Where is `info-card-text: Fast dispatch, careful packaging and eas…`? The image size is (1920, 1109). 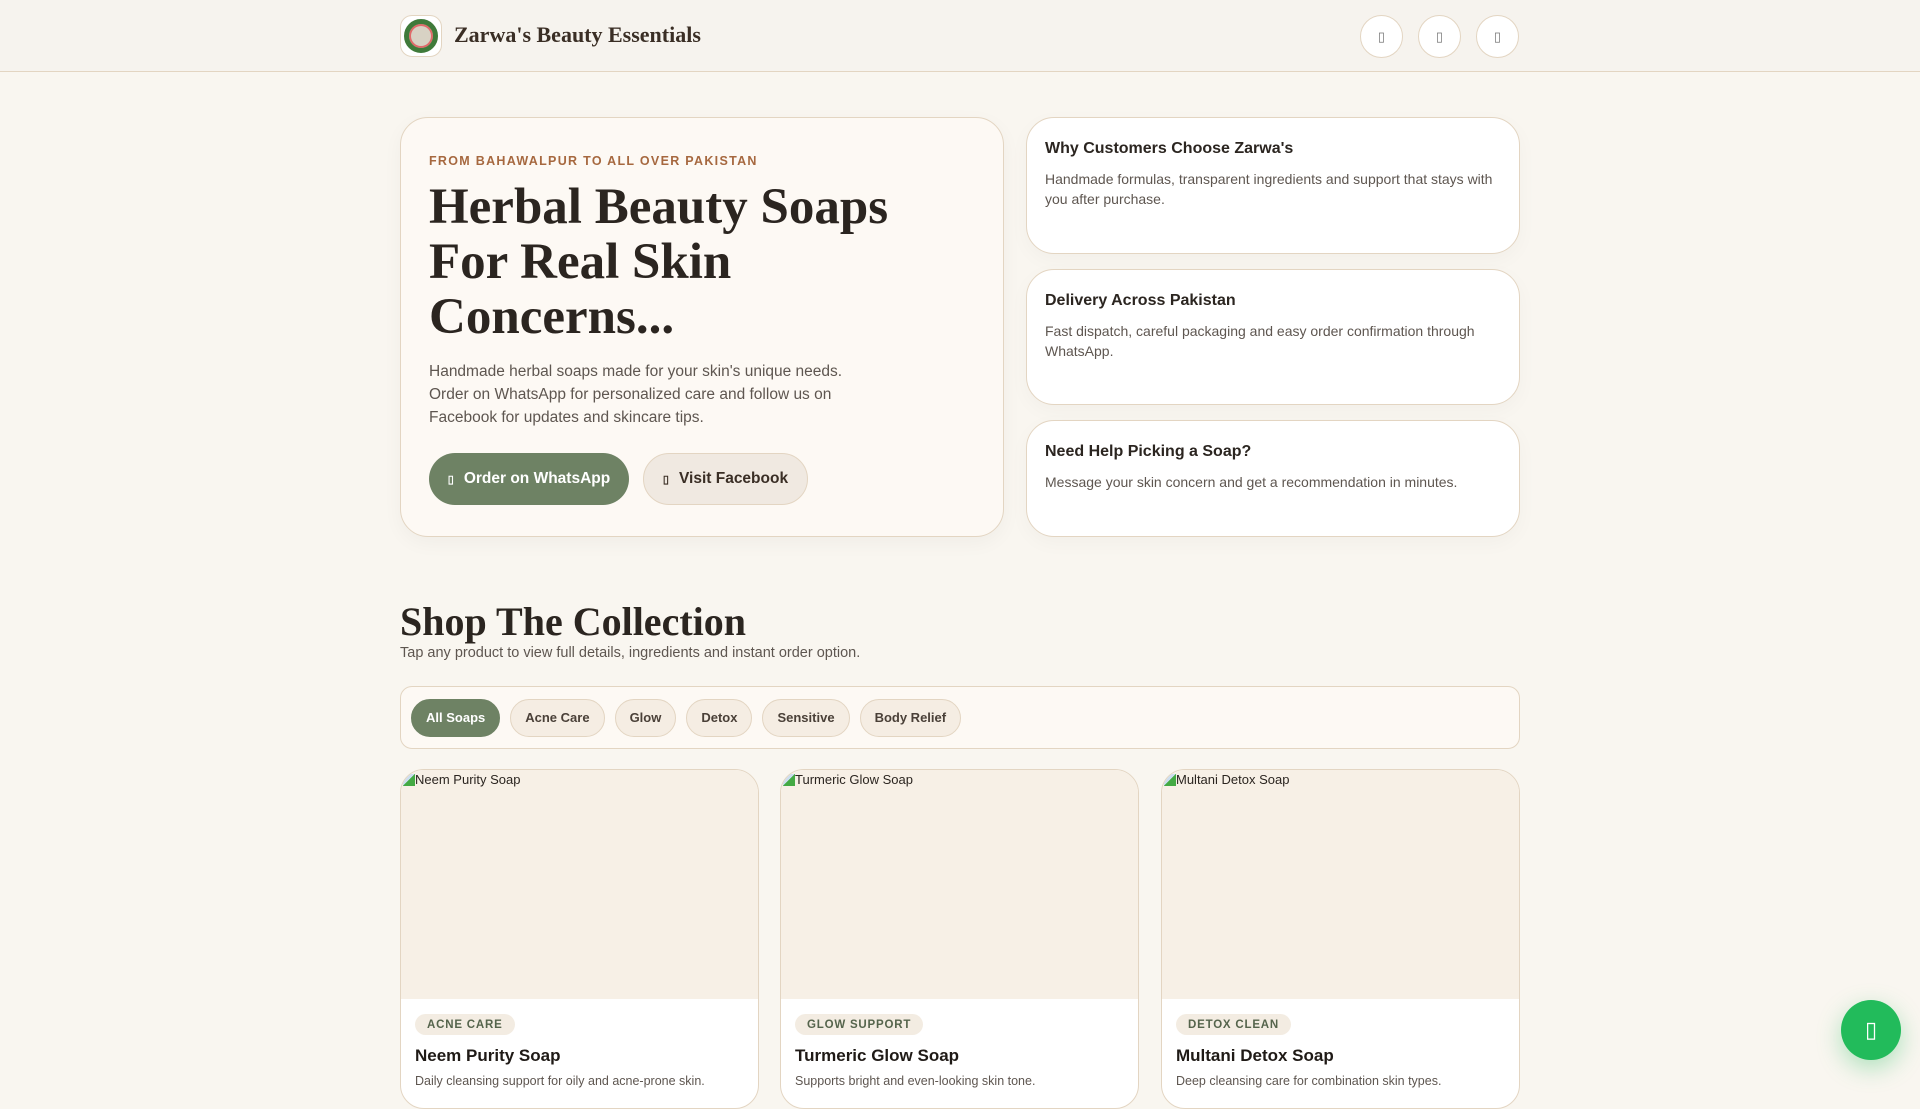 info-card-text: Fast dispatch, careful packaging and eas… is located at coordinates (1260, 341).